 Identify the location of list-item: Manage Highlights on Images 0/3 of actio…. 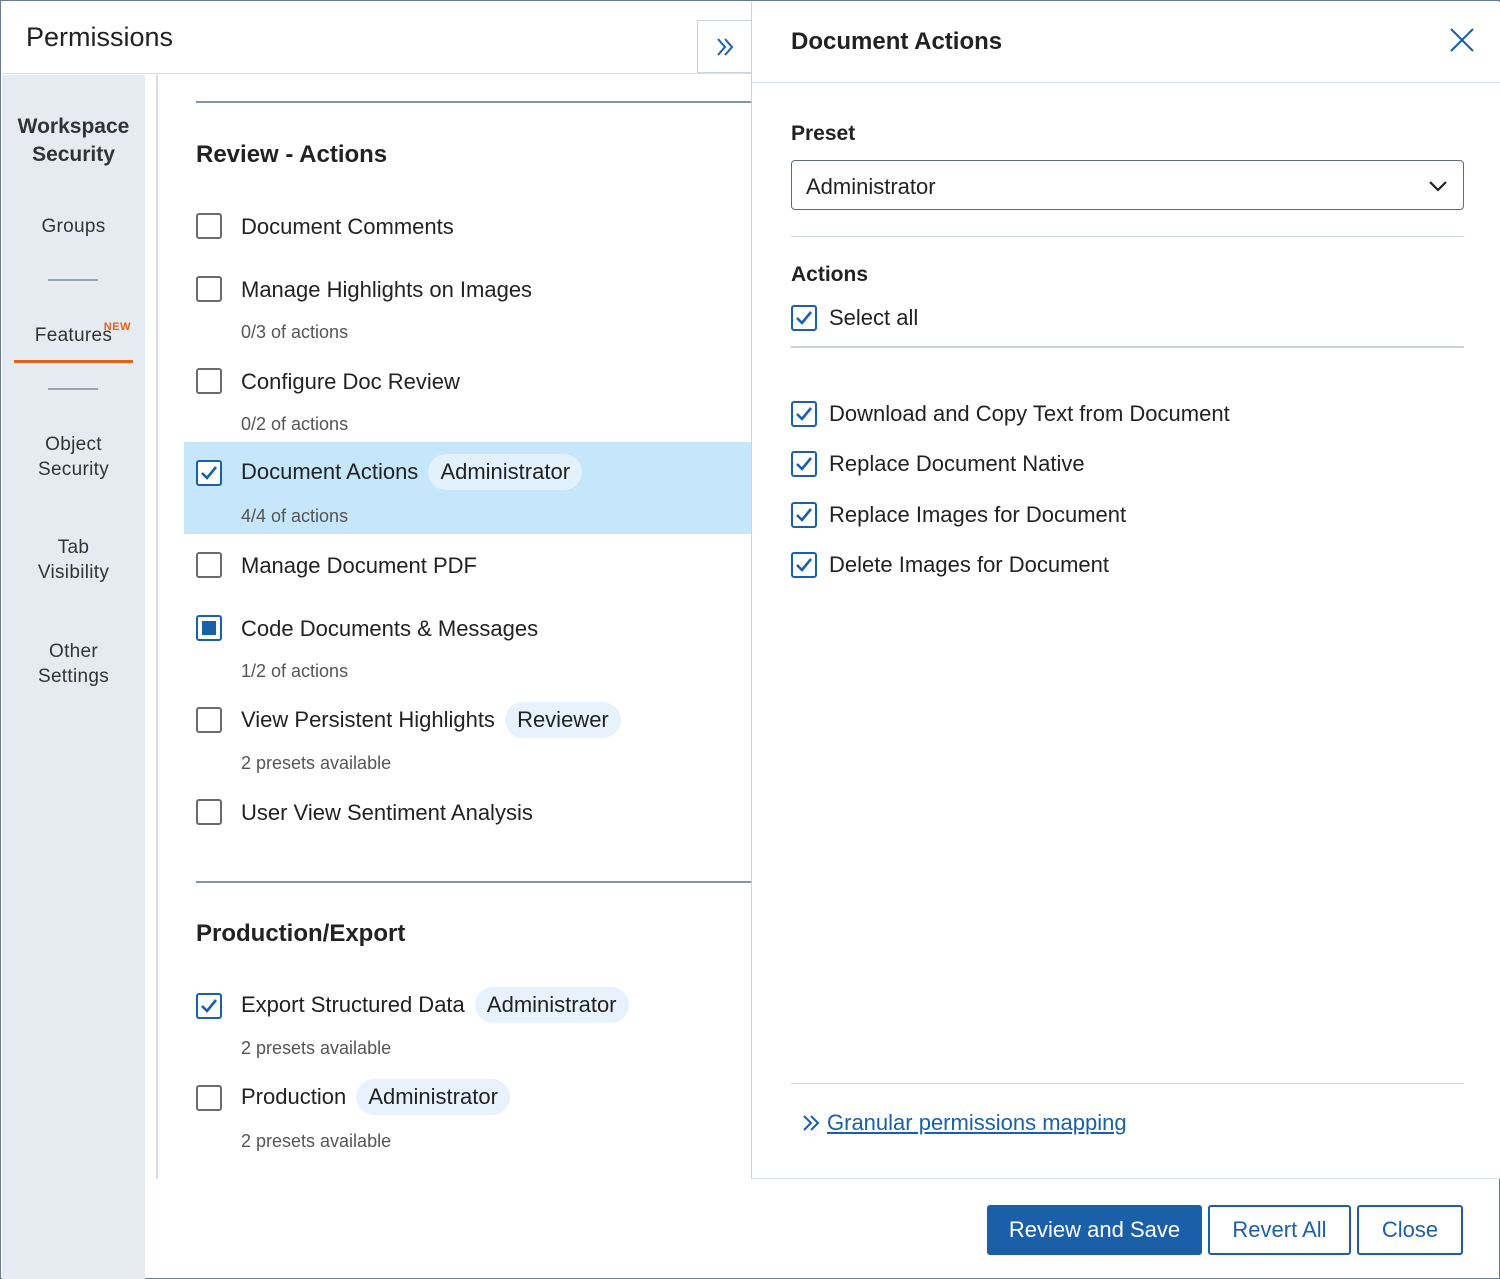
(467, 309).